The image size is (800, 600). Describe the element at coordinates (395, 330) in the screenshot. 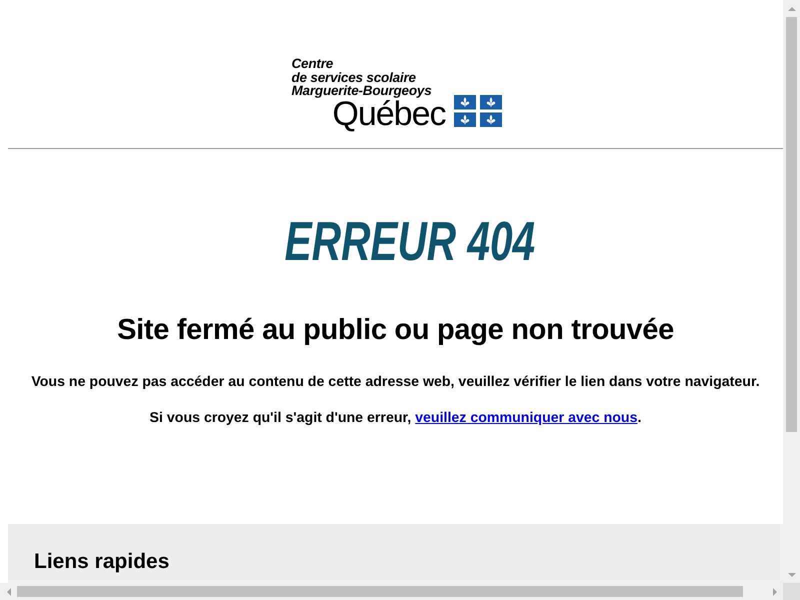

I see `error-heading: Site fermé au public ou page non trouvée` at that location.